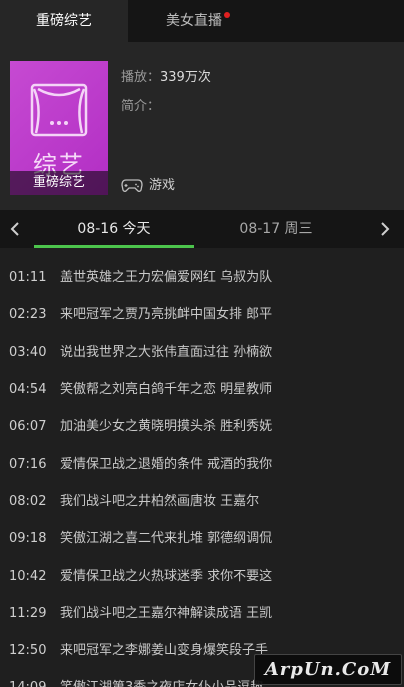 This screenshot has height=687, width=404. I want to click on program-time: 03:40, so click(28, 352).